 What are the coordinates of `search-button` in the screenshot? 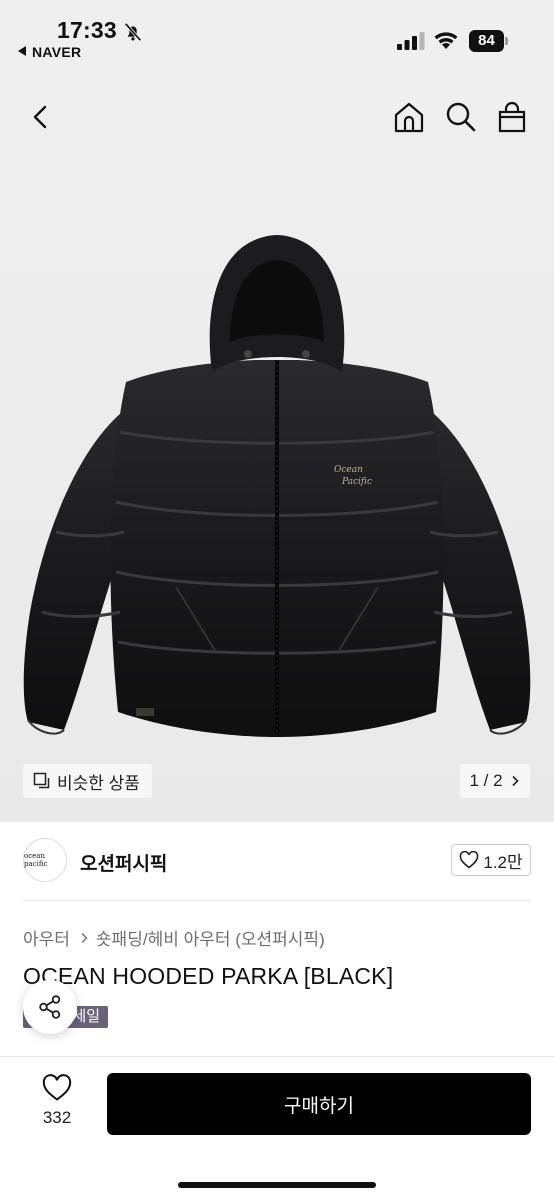 It's located at (461, 117).